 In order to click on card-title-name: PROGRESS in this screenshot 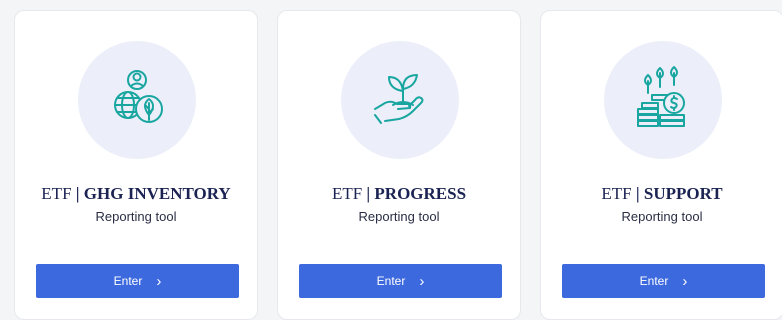, I will do `click(420, 193)`.